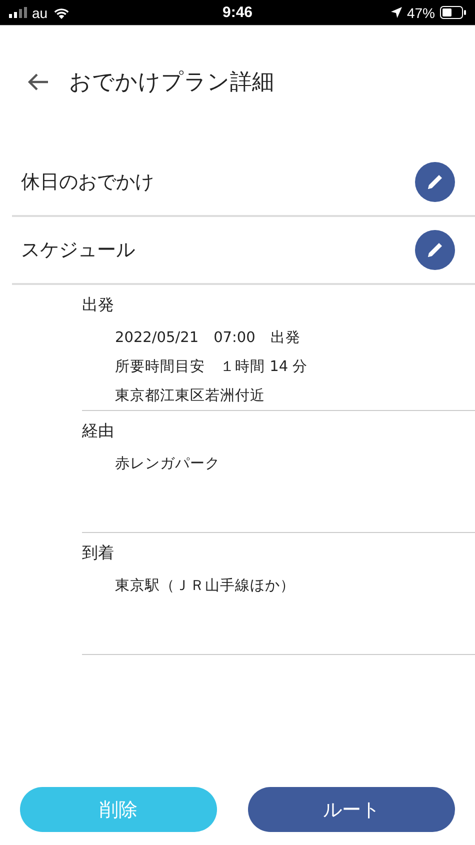 The width and height of the screenshot is (475, 845). I want to click on section-detail: 東京都江東区若洲付近, so click(190, 396).